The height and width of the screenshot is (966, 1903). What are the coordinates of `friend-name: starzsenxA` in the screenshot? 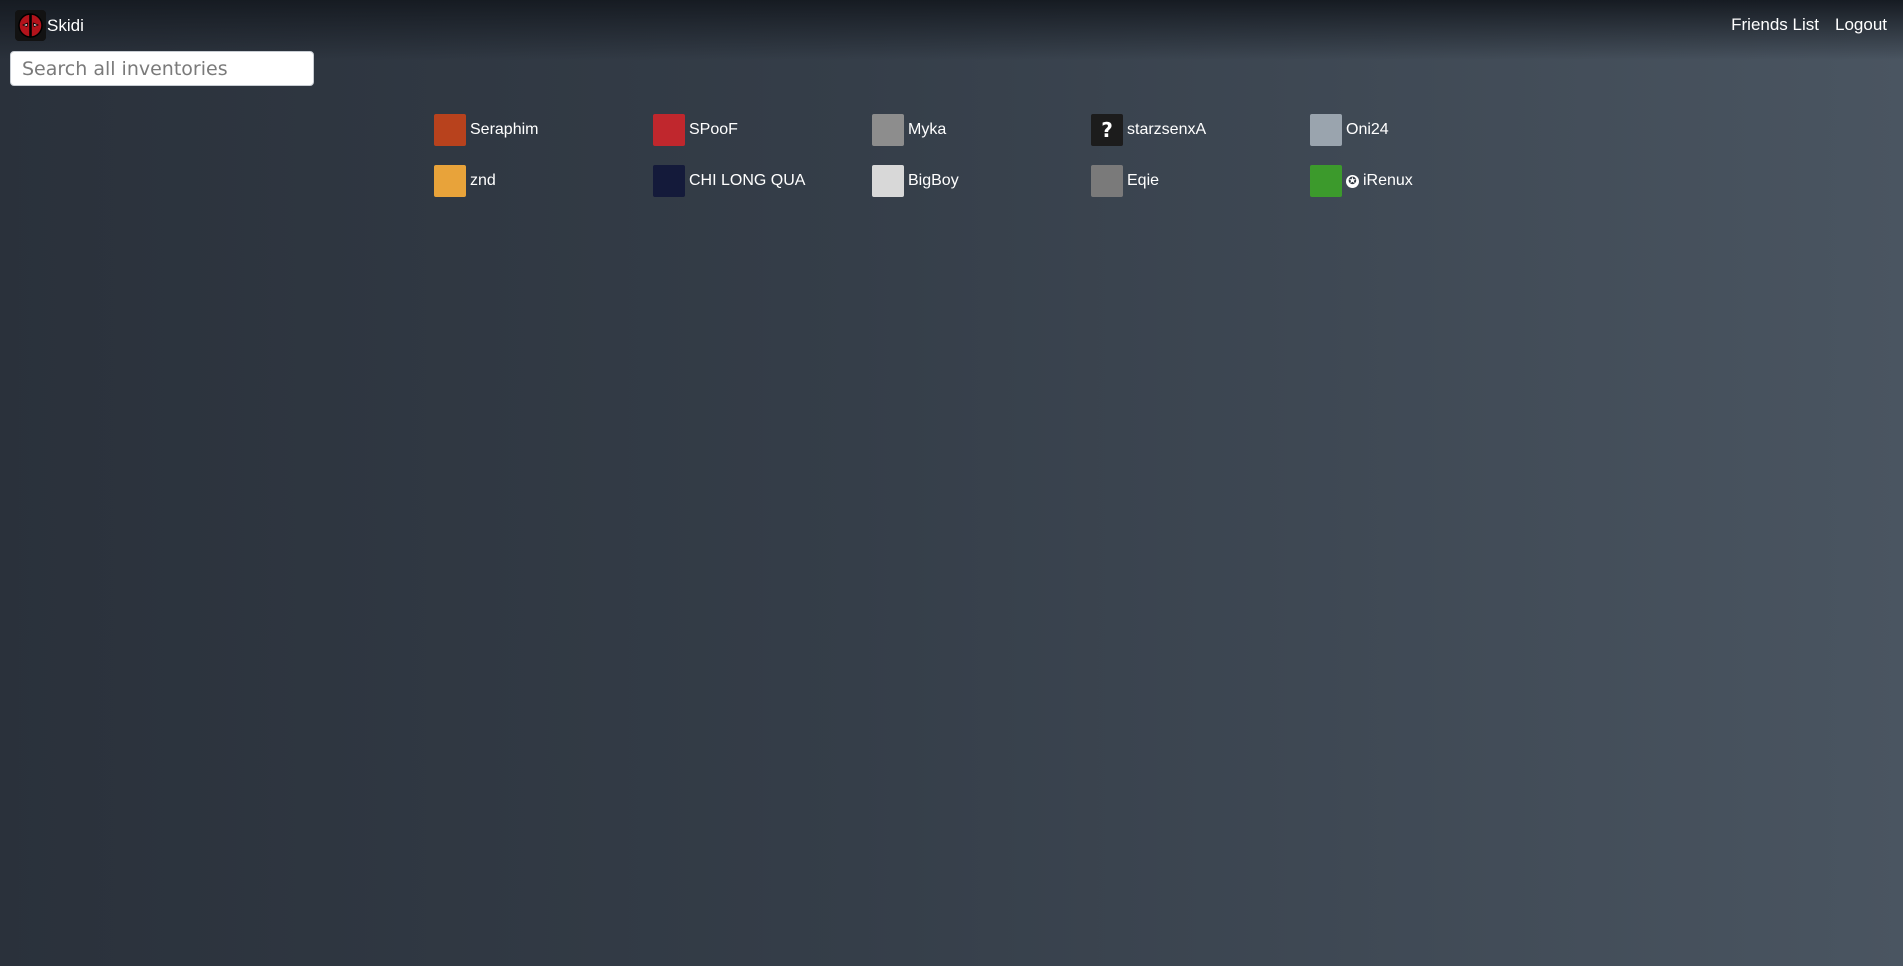 It's located at (1167, 129).